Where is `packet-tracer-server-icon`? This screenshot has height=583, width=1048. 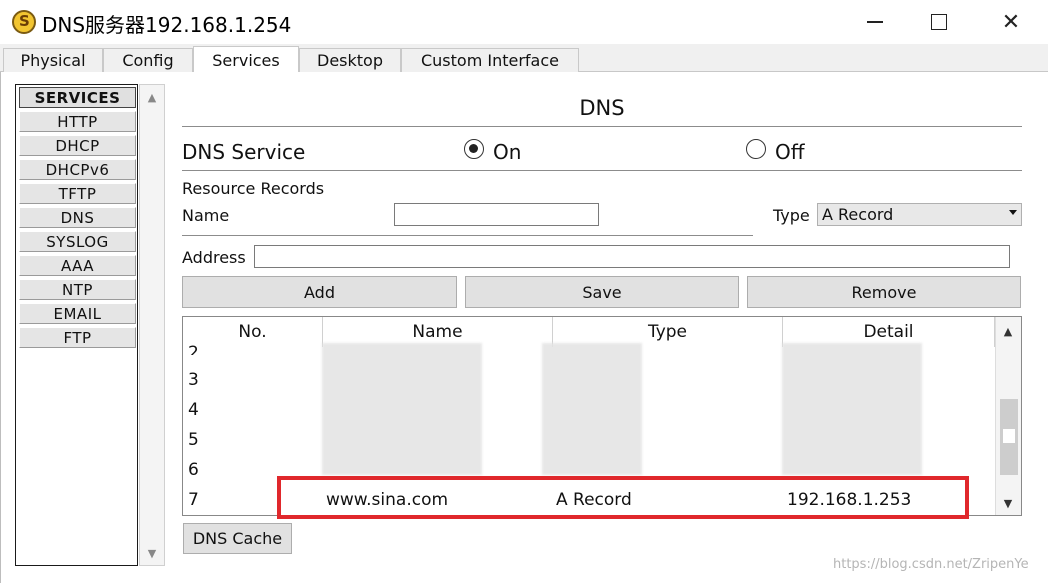 packet-tracer-server-icon is located at coordinates (24, 22).